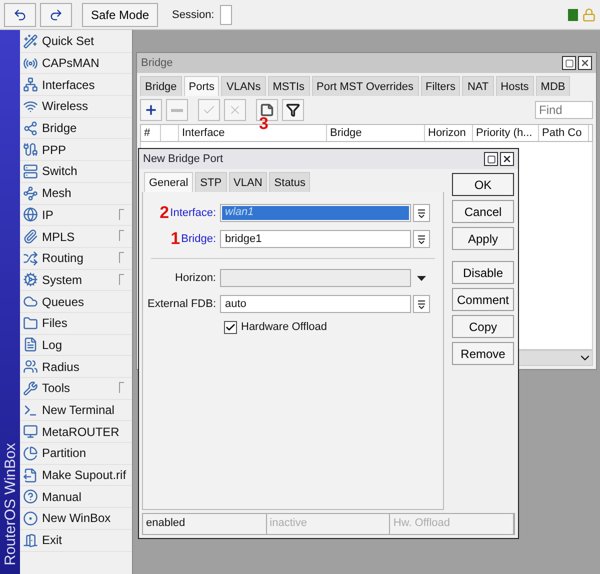 The width and height of the screenshot is (600, 574). Describe the element at coordinates (30, 540) in the screenshot. I see `door-icon` at that location.